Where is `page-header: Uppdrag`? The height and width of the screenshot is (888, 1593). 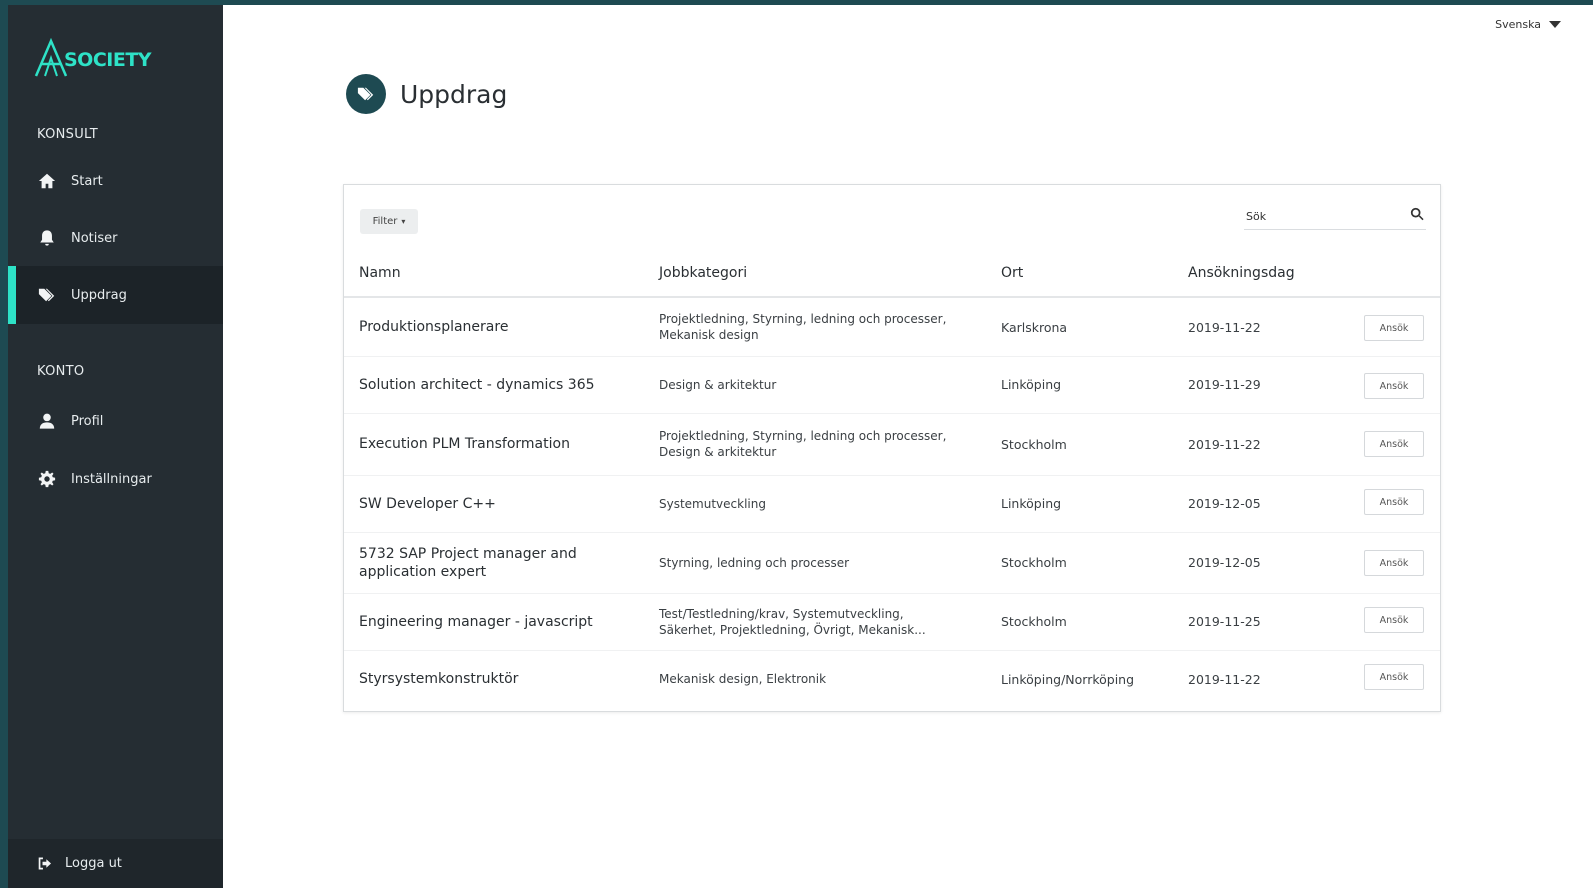 page-header: Uppdrag is located at coordinates (426, 94).